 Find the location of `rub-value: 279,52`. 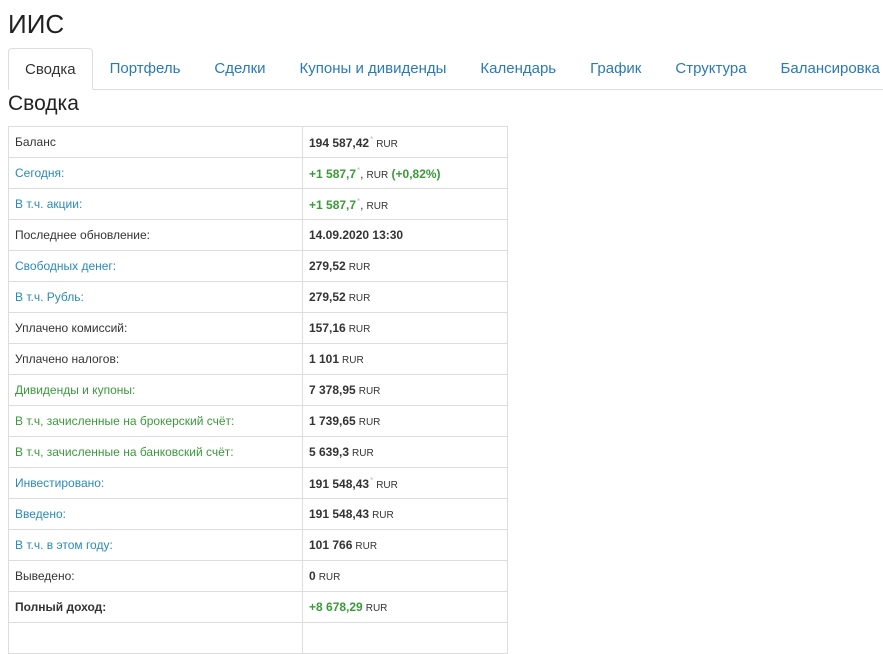

rub-value: 279,52 is located at coordinates (327, 297).